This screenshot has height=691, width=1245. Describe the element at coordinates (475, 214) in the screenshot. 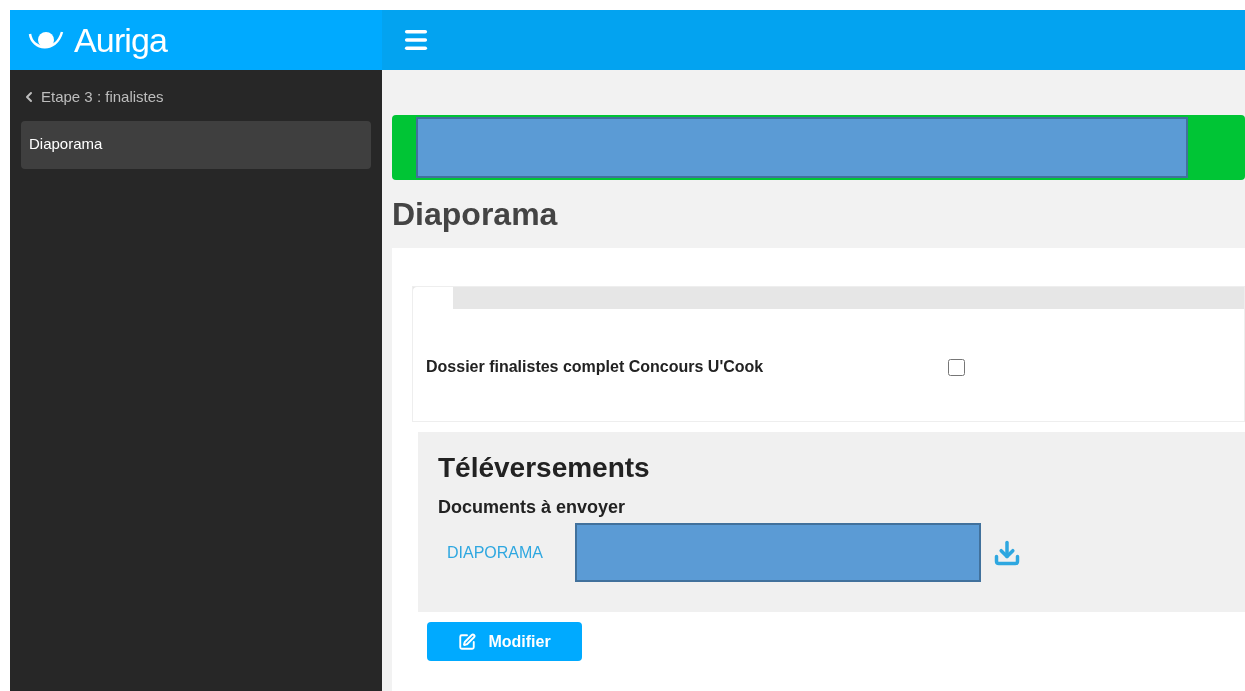

I see `page-title: Diaporama` at that location.